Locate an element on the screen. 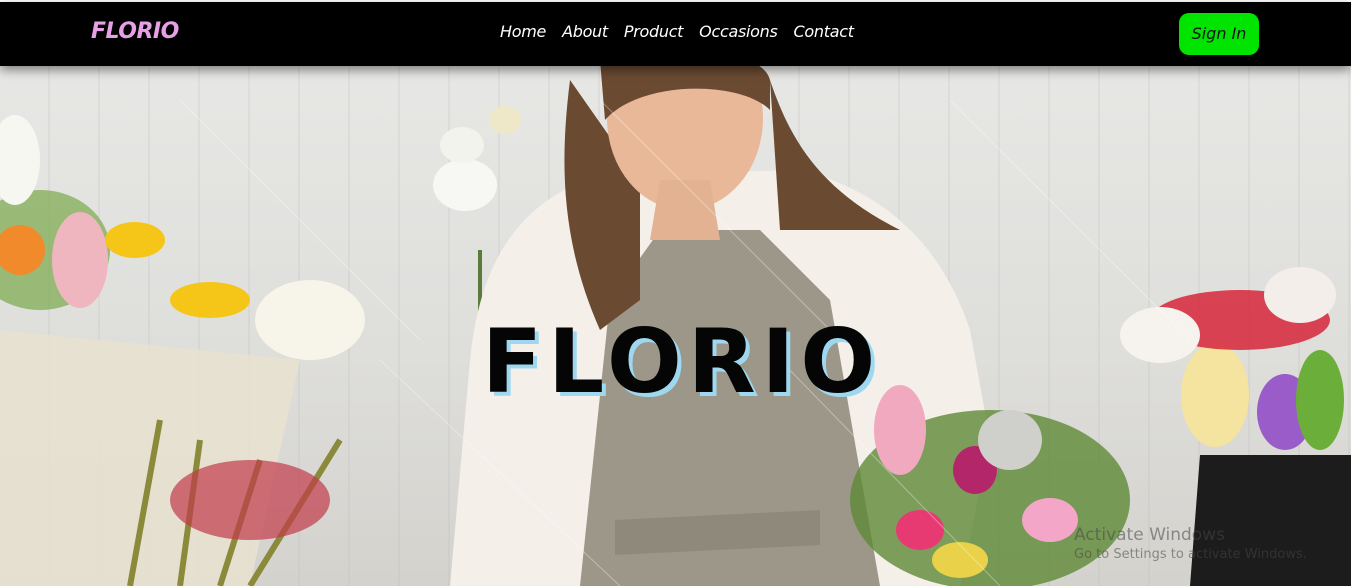 The height and width of the screenshot is (586, 1351). nav-links: Home About Product Occasions Contact is located at coordinates (677, 31).